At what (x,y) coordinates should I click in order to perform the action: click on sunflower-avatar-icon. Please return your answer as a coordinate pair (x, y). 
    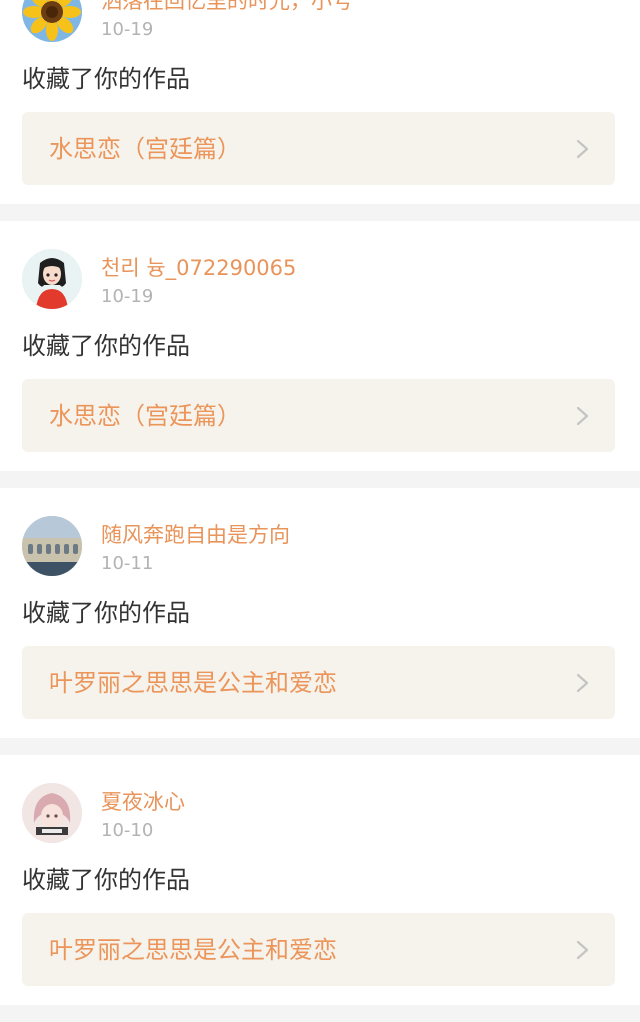
    Looking at the image, I should click on (52, 21).